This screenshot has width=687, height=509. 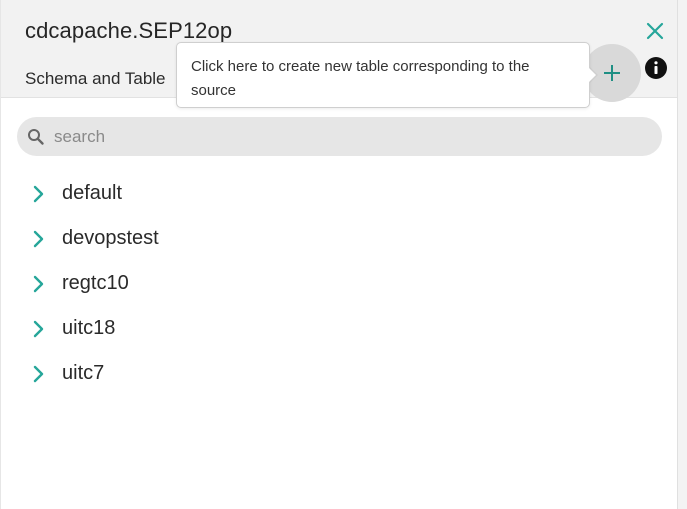 I want to click on tree-item-label: regtc10, so click(x=95, y=283).